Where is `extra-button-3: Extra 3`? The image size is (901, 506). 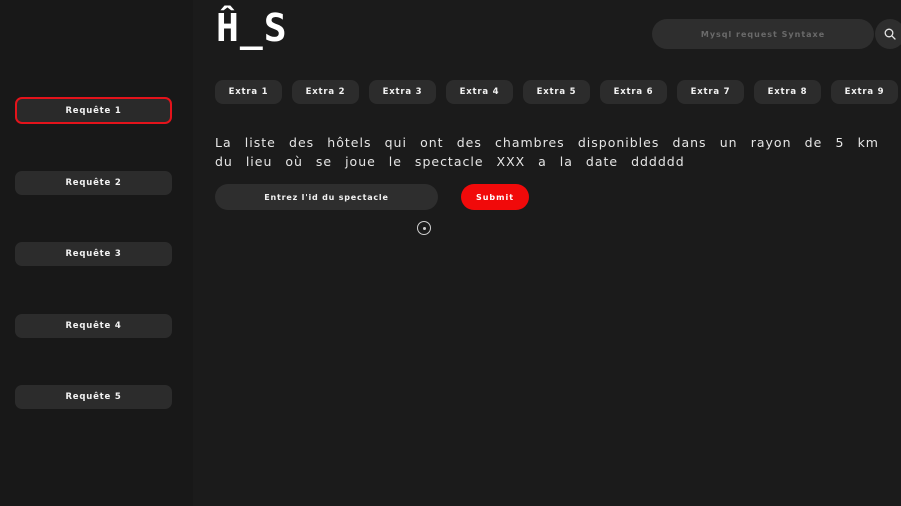 extra-button-3: Extra 3 is located at coordinates (402, 92).